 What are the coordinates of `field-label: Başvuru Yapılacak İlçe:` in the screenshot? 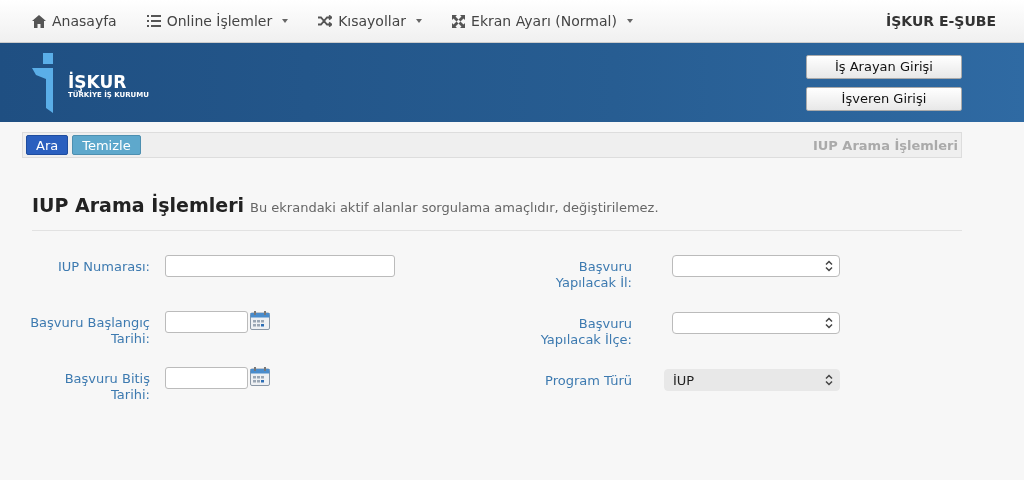 It's located at (585, 331).